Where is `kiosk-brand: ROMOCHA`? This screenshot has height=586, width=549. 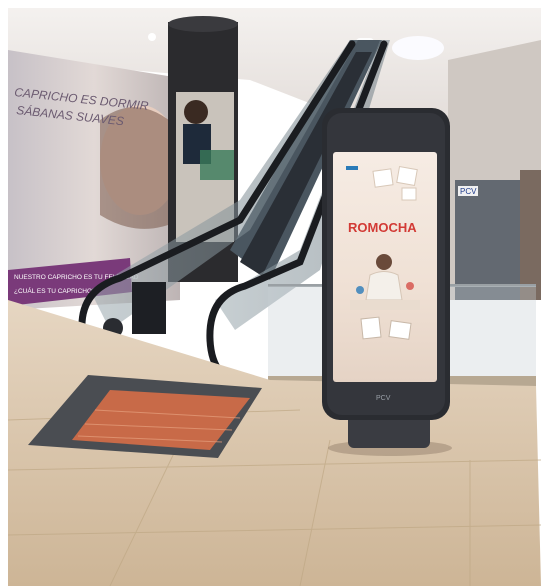 kiosk-brand: ROMOCHA is located at coordinates (382, 227).